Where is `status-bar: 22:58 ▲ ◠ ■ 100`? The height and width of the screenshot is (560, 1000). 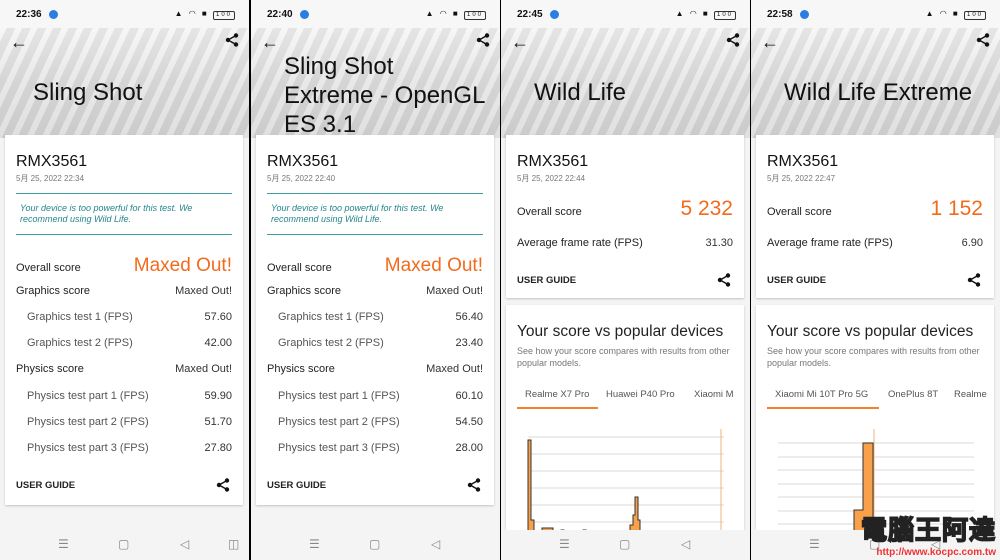
status-bar: 22:58 ▲ ◠ ■ 100 is located at coordinates (875, 14).